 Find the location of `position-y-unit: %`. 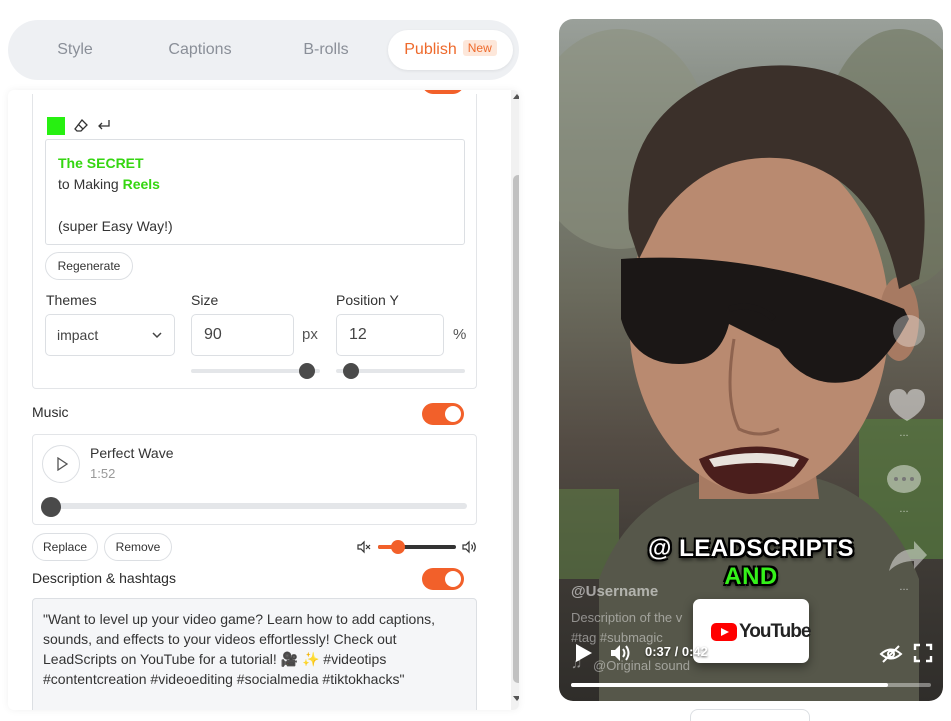

position-y-unit: % is located at coordinates (460, 334).